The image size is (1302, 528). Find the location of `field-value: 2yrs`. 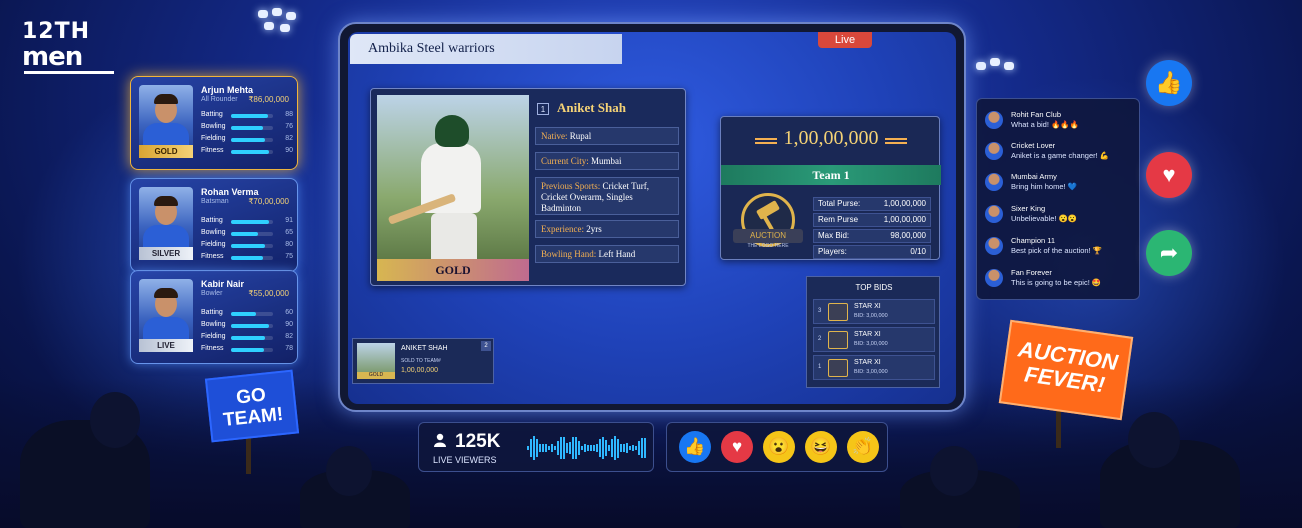

field-value: 2yrs is located at coordinates (594, 229).